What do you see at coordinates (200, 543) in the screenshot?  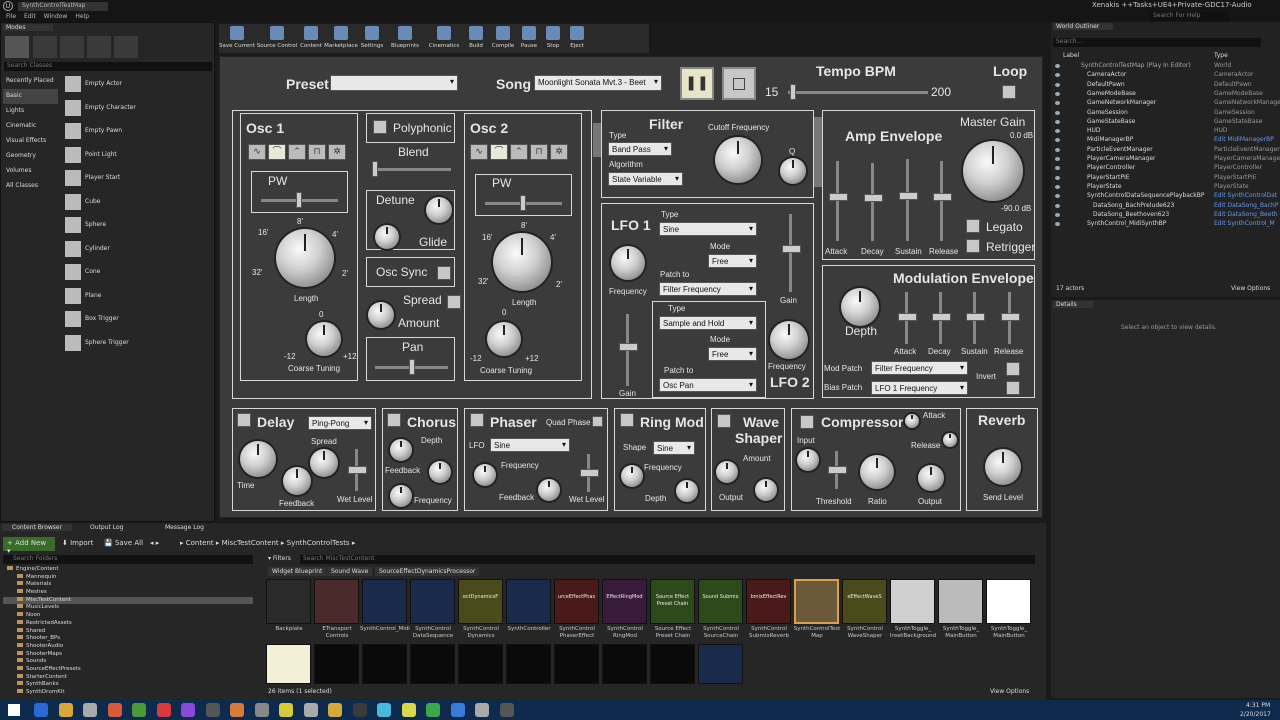 I see `breadcrumb-item: Content` at bounding box center [200, 543].